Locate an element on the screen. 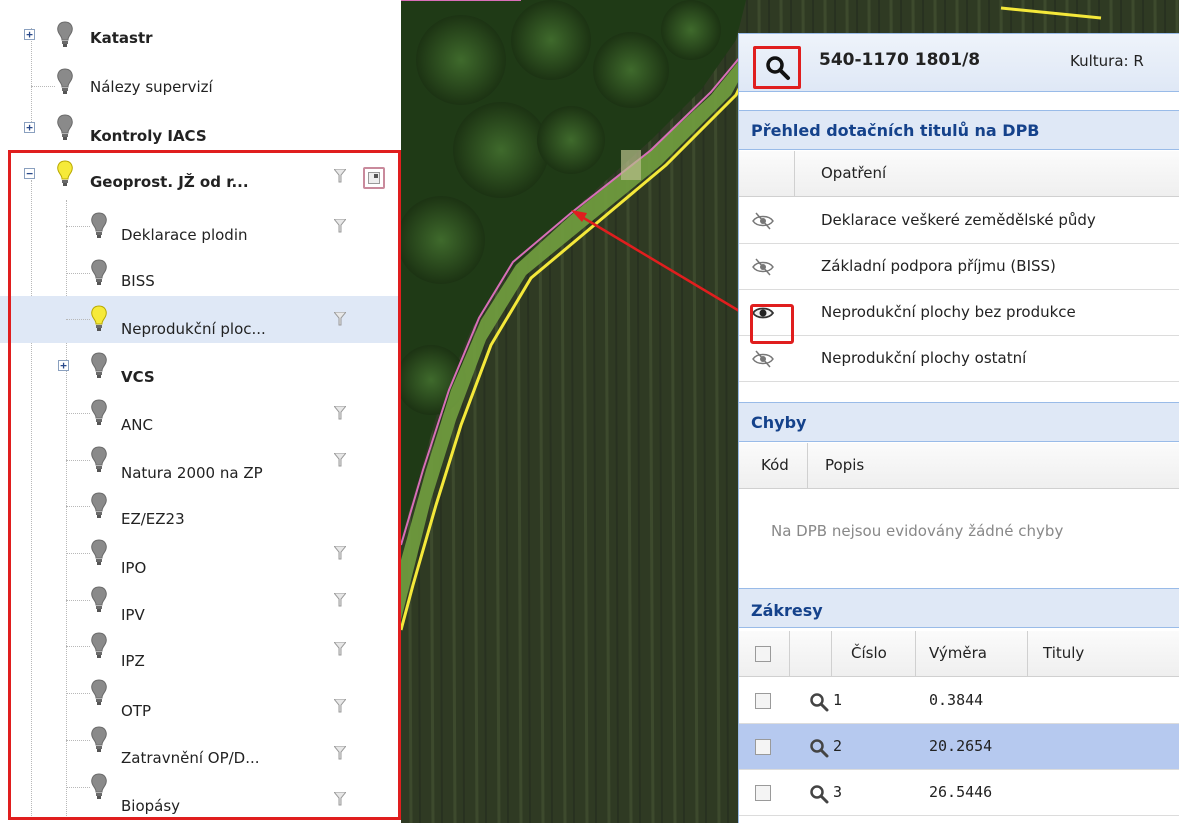 This screenshot has height=823, width=1179. collapse-icon: − is located at coordinates (29, 173).